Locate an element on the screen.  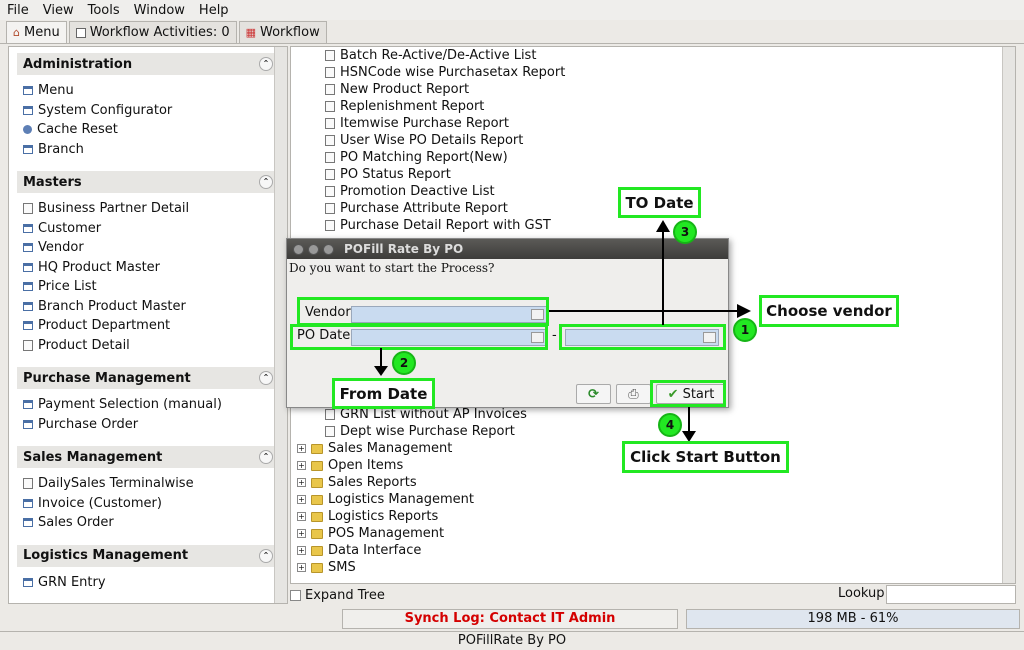
menu-file: File is located at coordinates (18, 10).